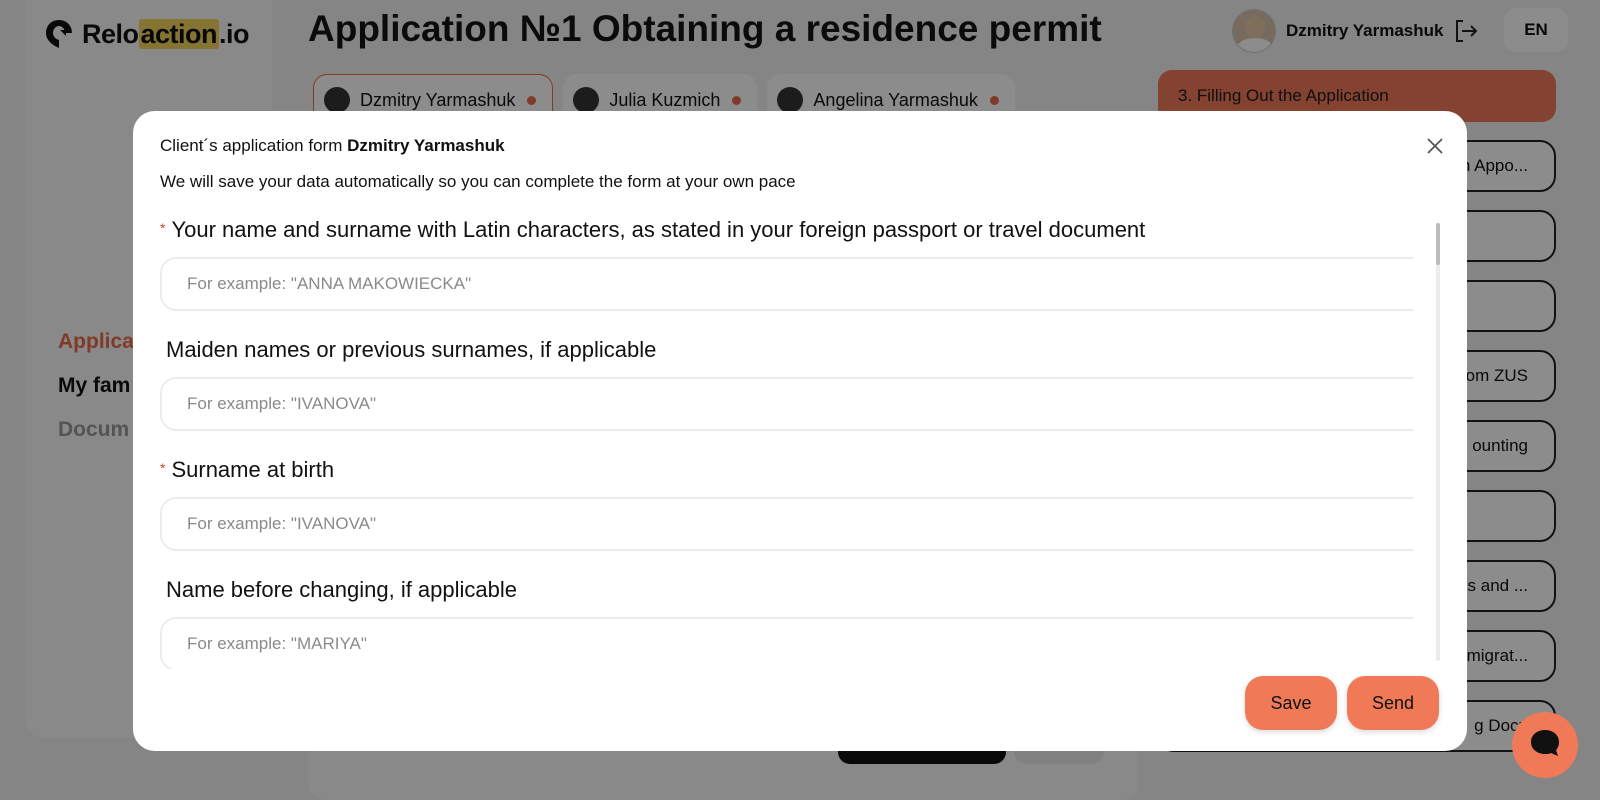 This screenshot has height=800, width=1600. Describe the element at coordinates (787, 524) in the screenshot. I see `surname-at-birth-input` at that location.